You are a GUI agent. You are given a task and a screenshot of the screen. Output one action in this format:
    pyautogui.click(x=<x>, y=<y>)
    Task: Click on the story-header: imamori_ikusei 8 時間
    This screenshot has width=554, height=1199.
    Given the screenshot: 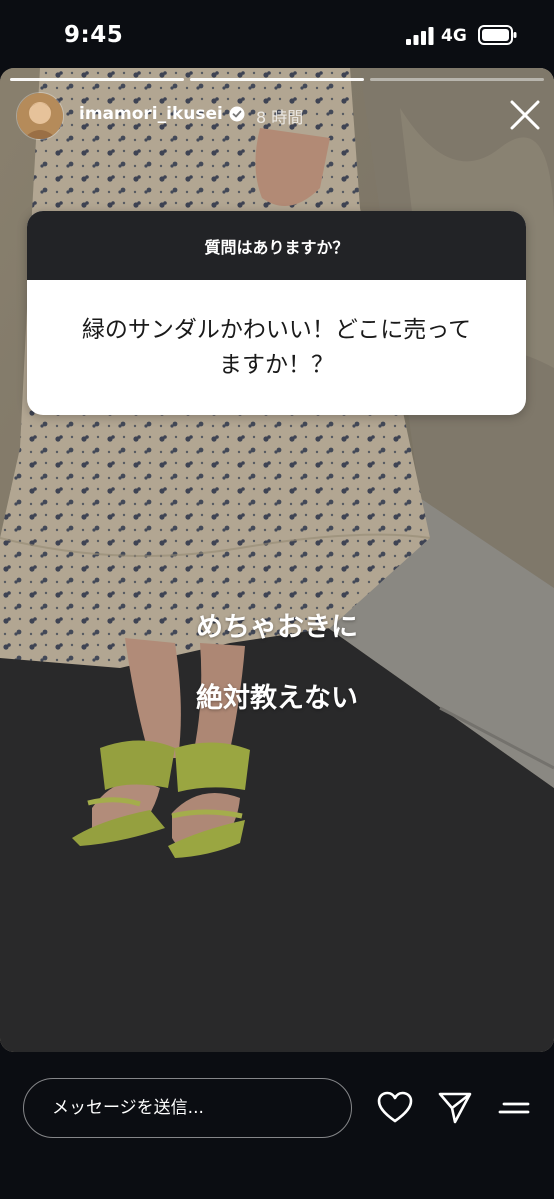 What is the action you would take?
    pyautogui.click(x=278, y=116)
    